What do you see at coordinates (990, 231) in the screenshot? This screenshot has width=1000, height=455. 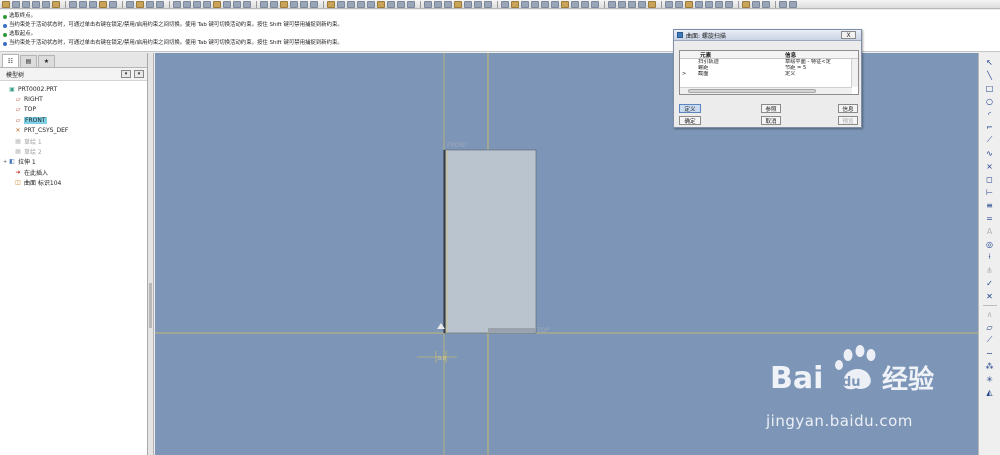 I see `text-icon: A` at bounding box center [990, 231].